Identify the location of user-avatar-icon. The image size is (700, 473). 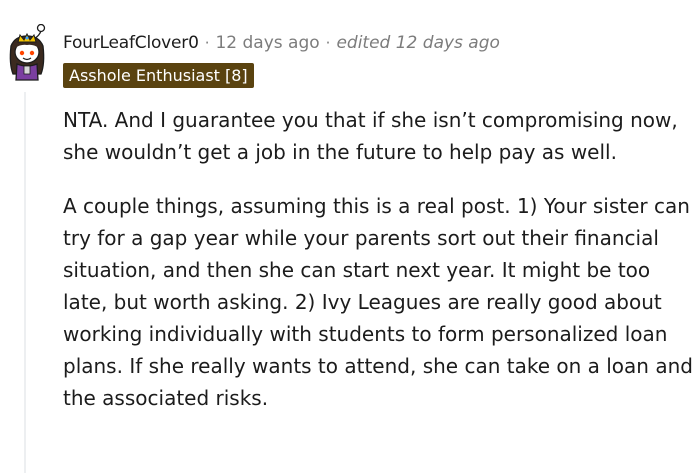
(27, 52).